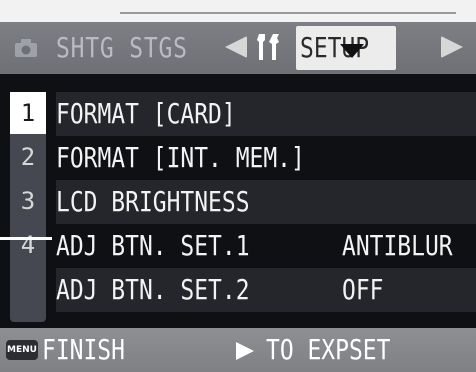 The image size is (476, 372). I want to click on pointer-line, so click(26, 238).